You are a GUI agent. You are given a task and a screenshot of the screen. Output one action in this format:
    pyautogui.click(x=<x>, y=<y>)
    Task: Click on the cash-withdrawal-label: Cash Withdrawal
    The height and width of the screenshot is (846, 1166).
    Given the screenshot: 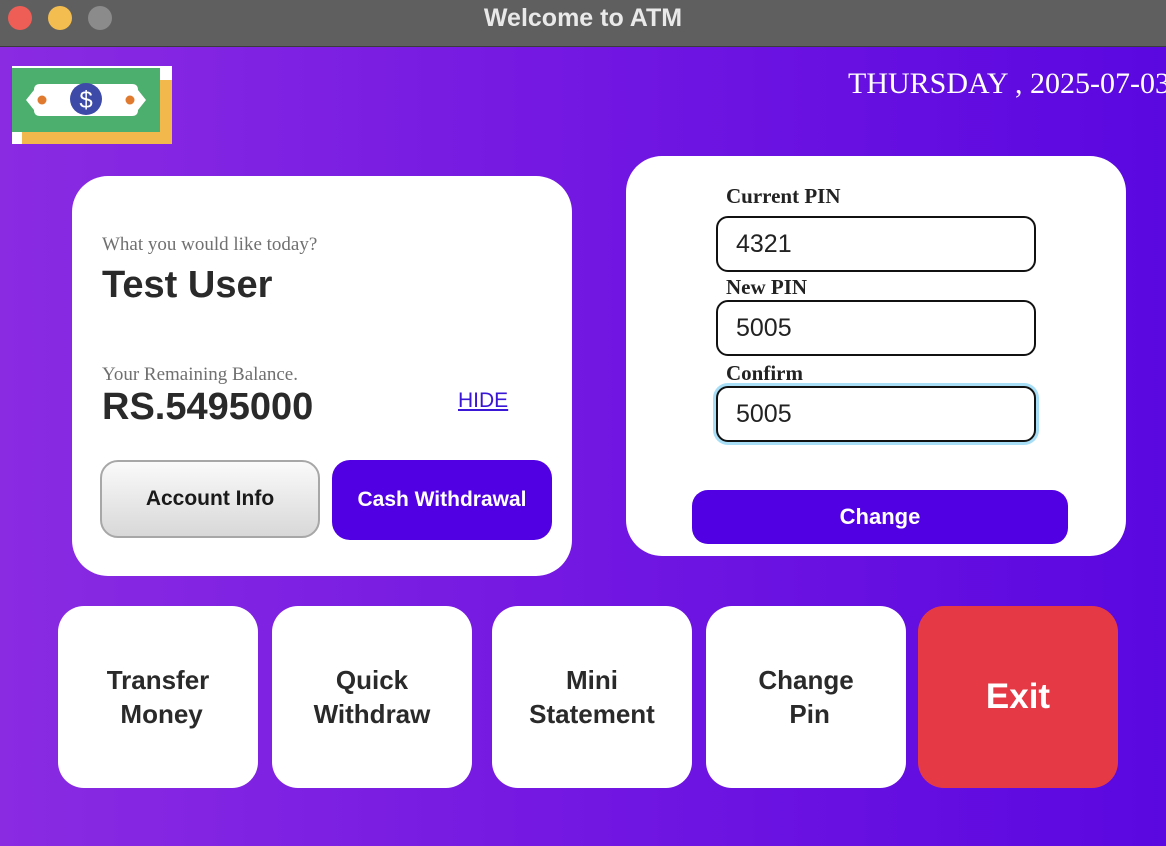 What is the action you would take?
    pyautogui.click(x=442, y=499)
    